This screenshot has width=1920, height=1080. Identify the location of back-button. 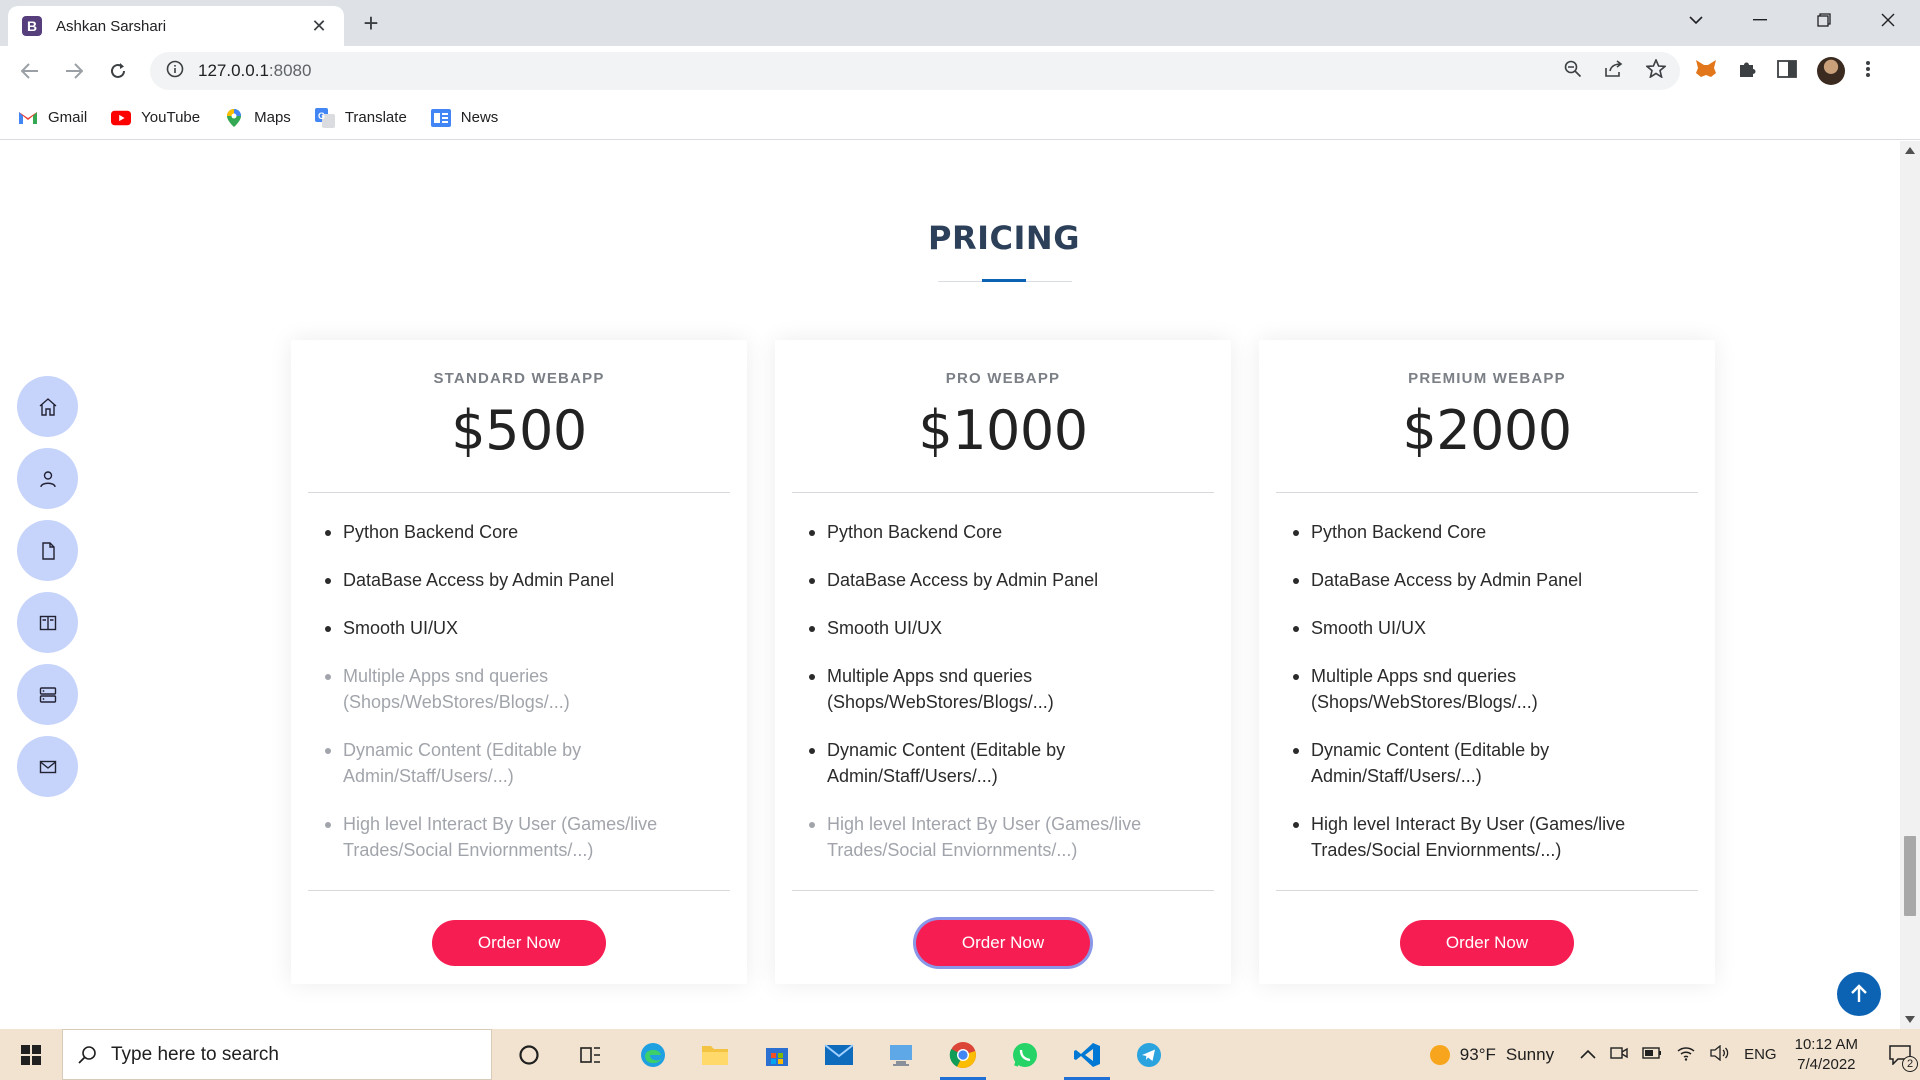
(30, 71).